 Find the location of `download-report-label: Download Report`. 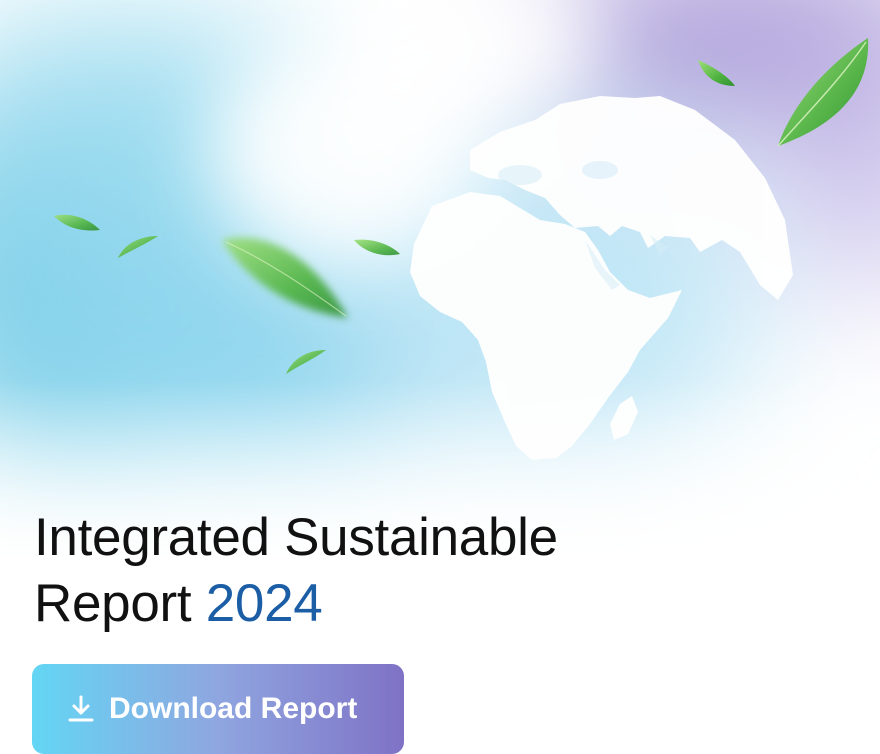

download-report-label: Download Report is located at coordinates (233, 708).